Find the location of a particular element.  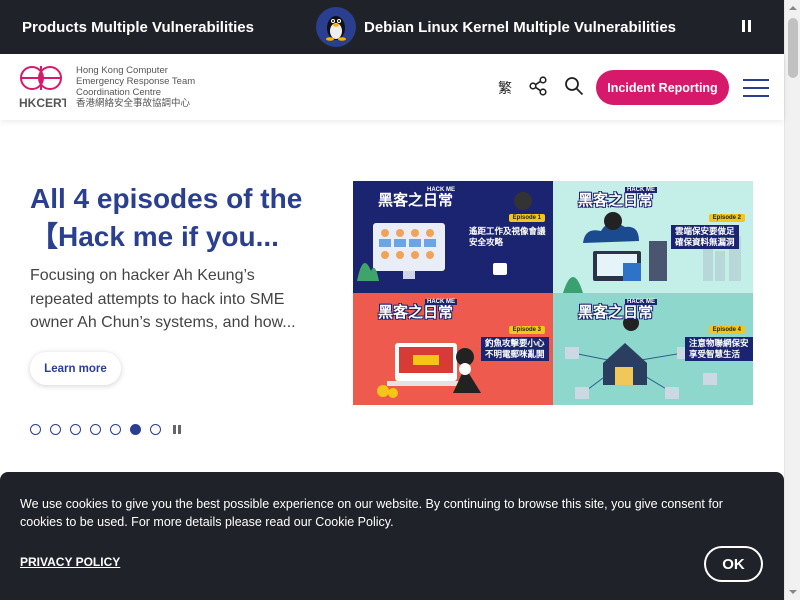

episode-badge: Episode 3 is located at coordinates (526, 330).